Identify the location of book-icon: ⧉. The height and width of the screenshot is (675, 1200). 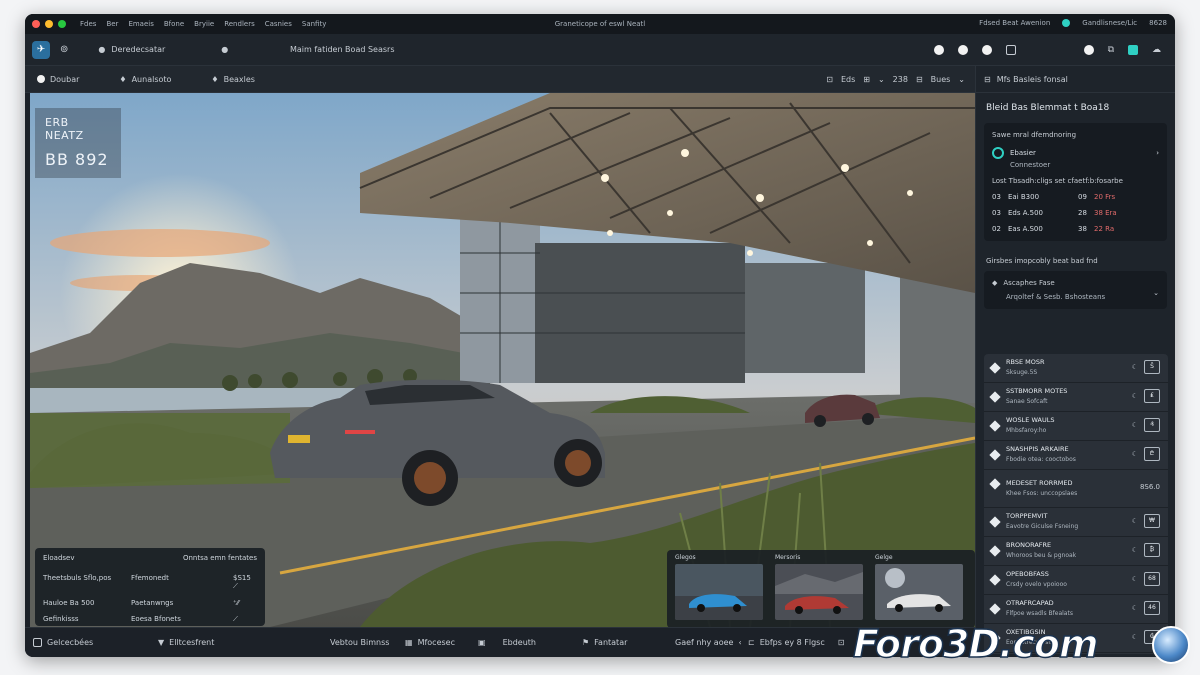
(1111, 50).